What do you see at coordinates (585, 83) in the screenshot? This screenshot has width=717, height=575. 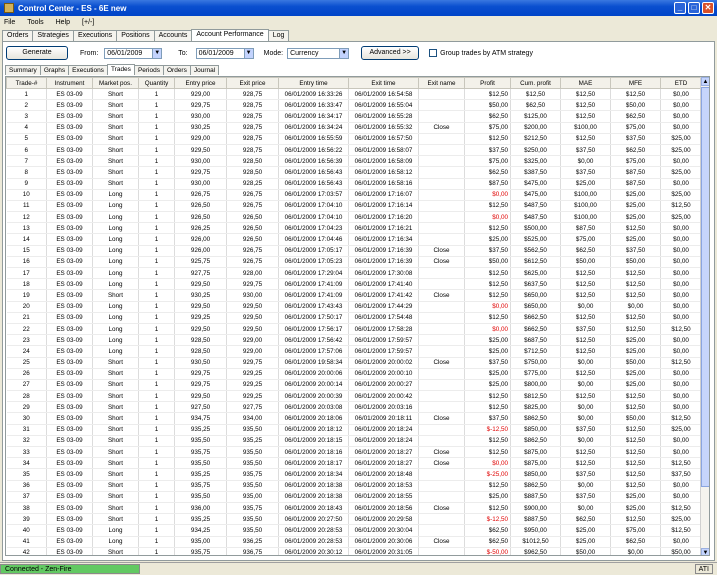 I see `column-header: MAE` at bounding box center [585, 83].